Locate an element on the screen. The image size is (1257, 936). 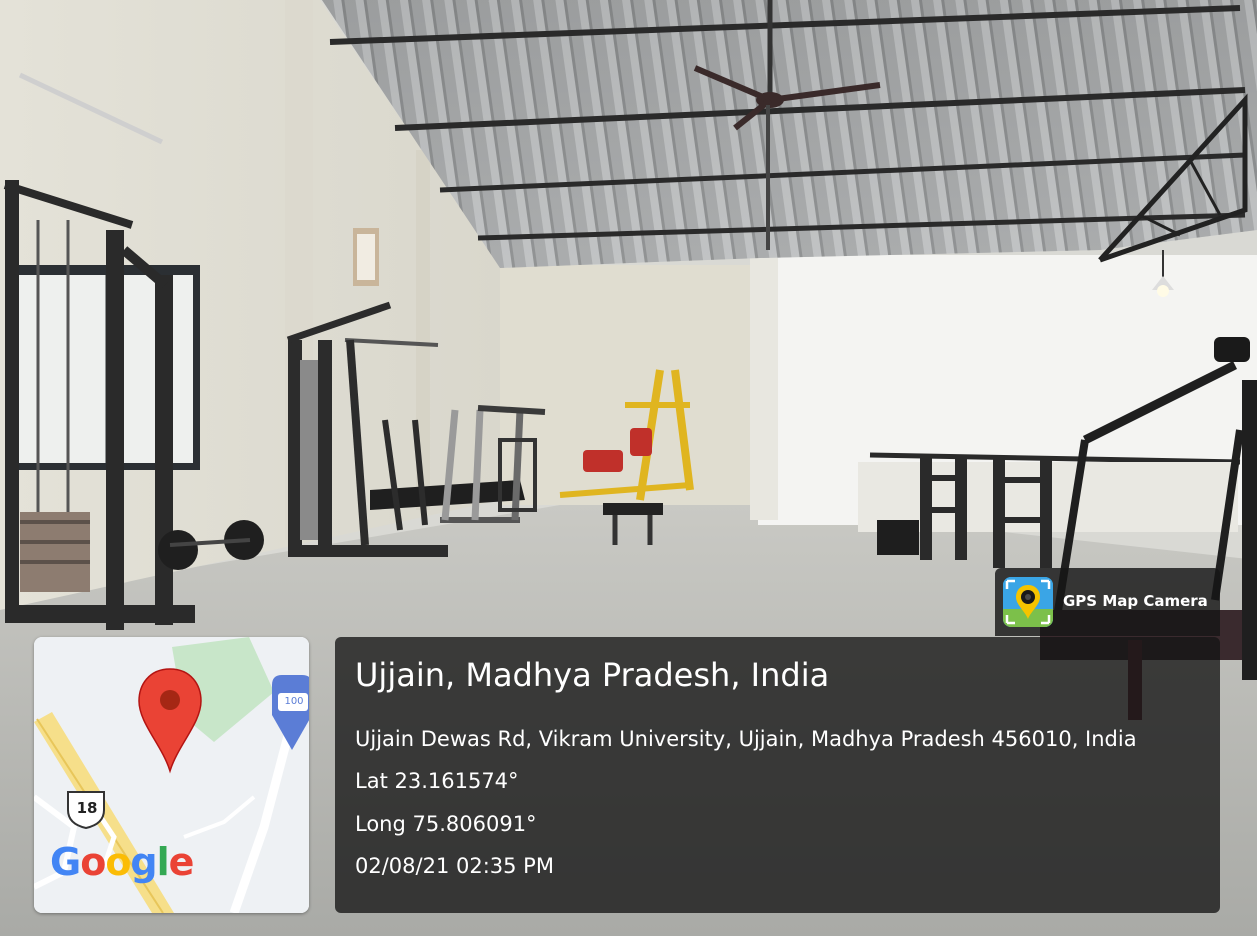
longitude-line: Long 75.806091° is located at coordinates (446, 824).